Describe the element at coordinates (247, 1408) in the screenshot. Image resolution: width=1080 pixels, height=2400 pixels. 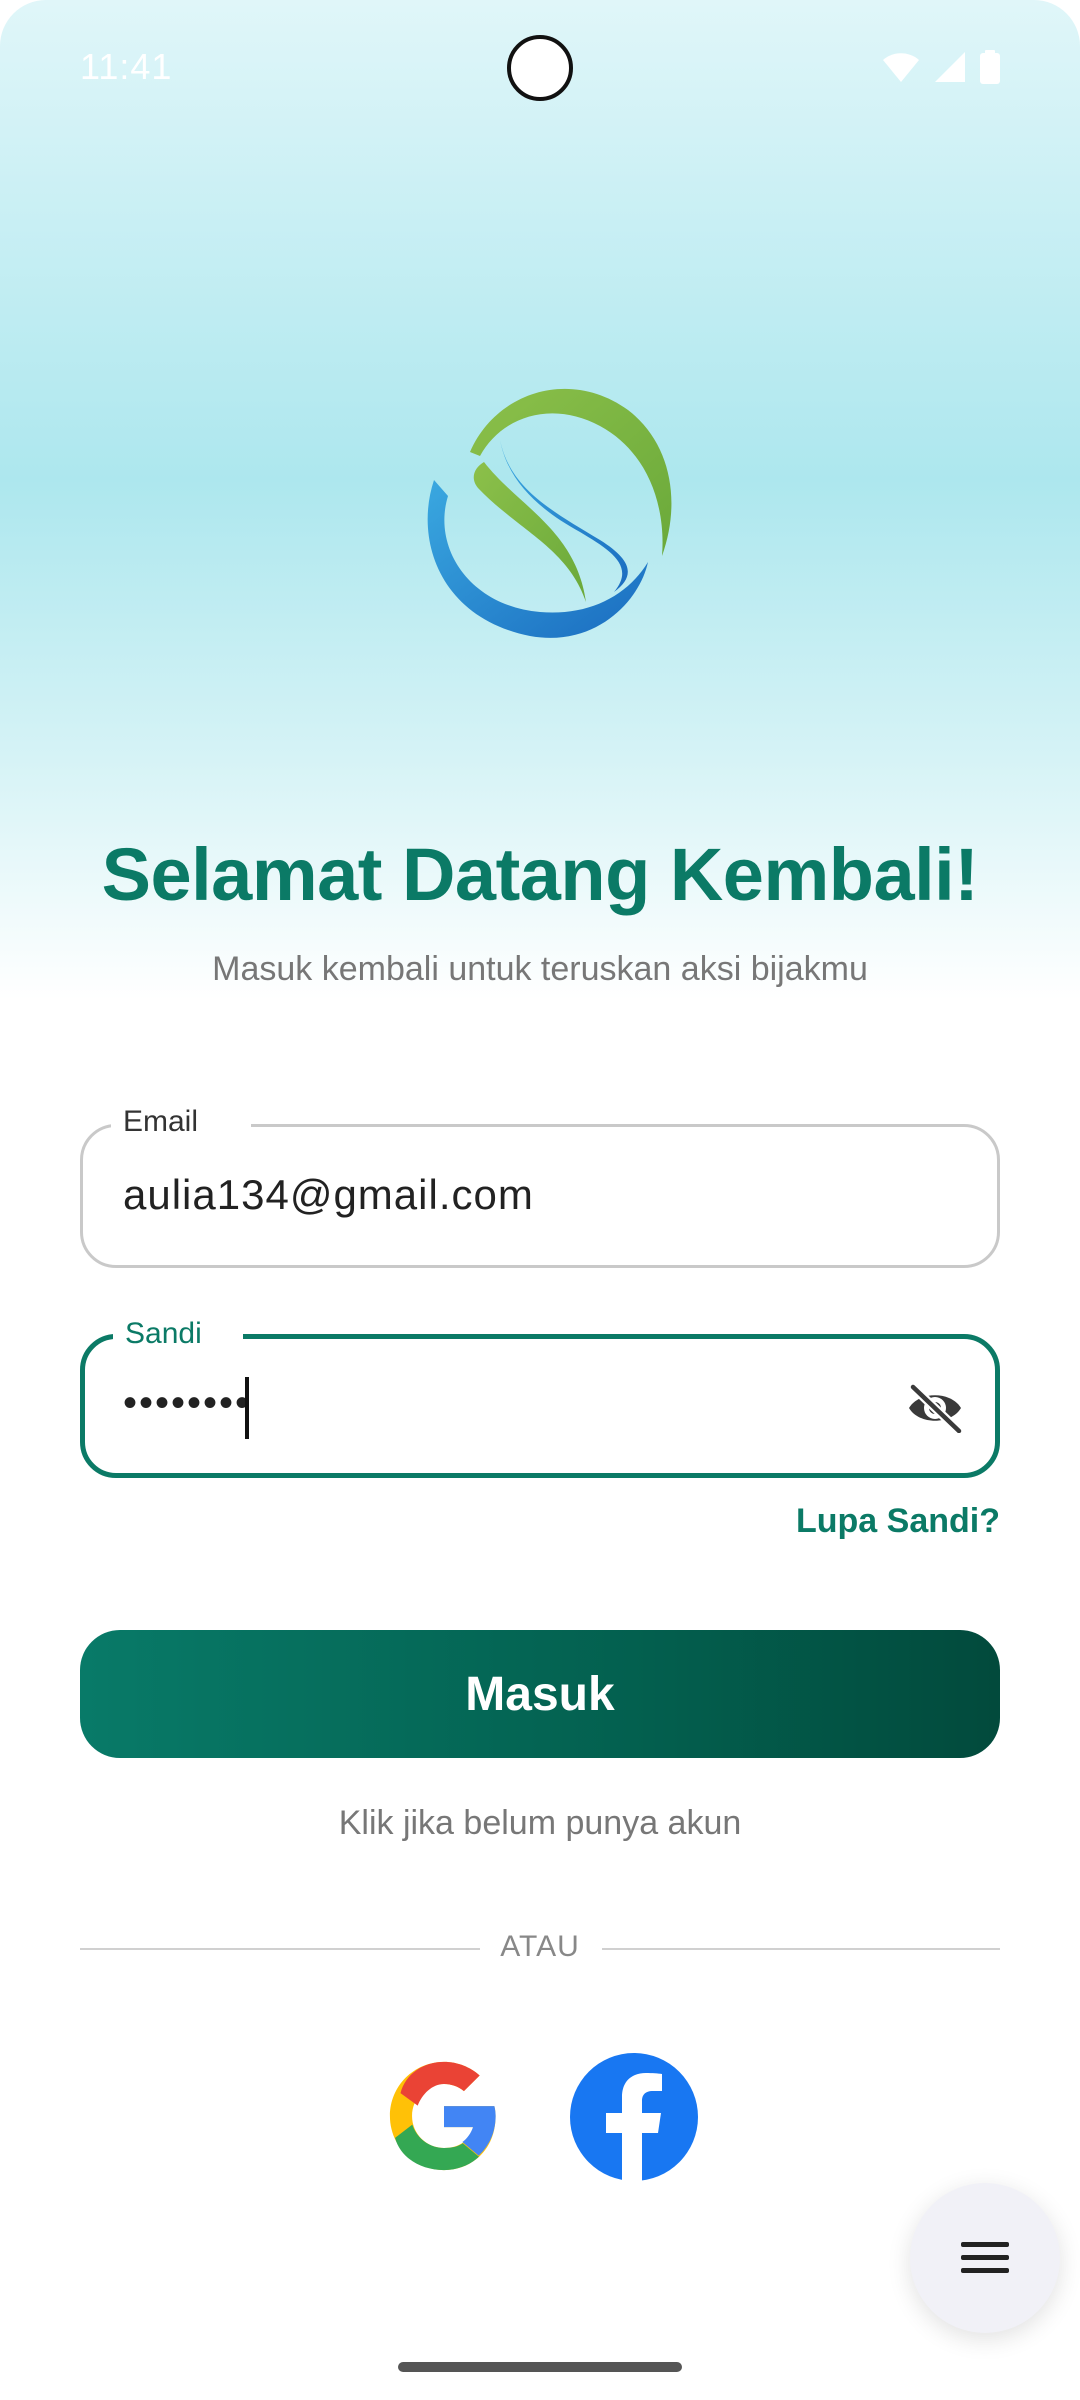
I see `text-caret` at that location.